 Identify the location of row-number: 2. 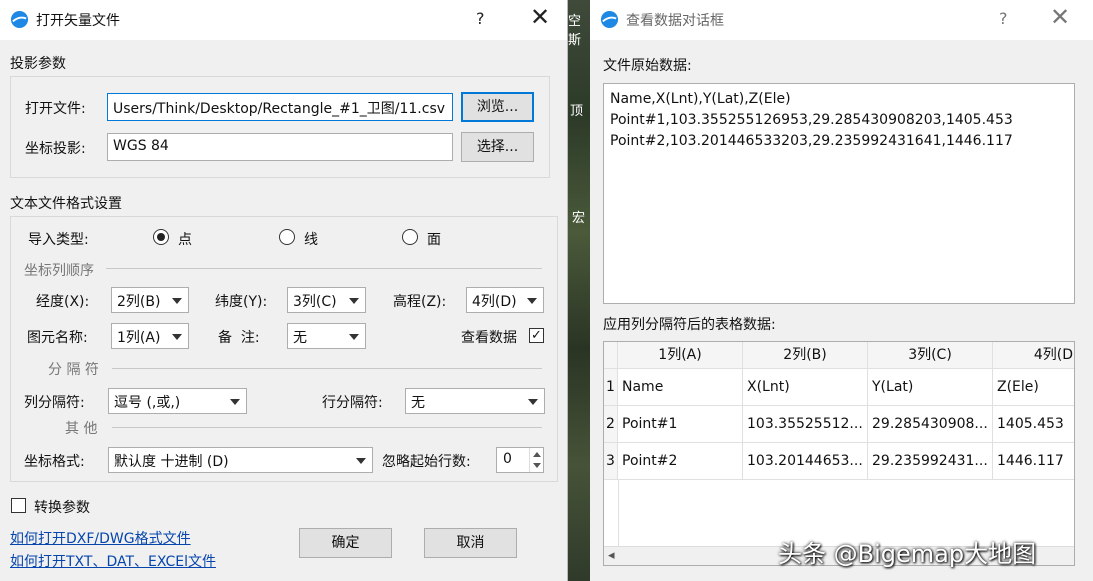
(611, 424).